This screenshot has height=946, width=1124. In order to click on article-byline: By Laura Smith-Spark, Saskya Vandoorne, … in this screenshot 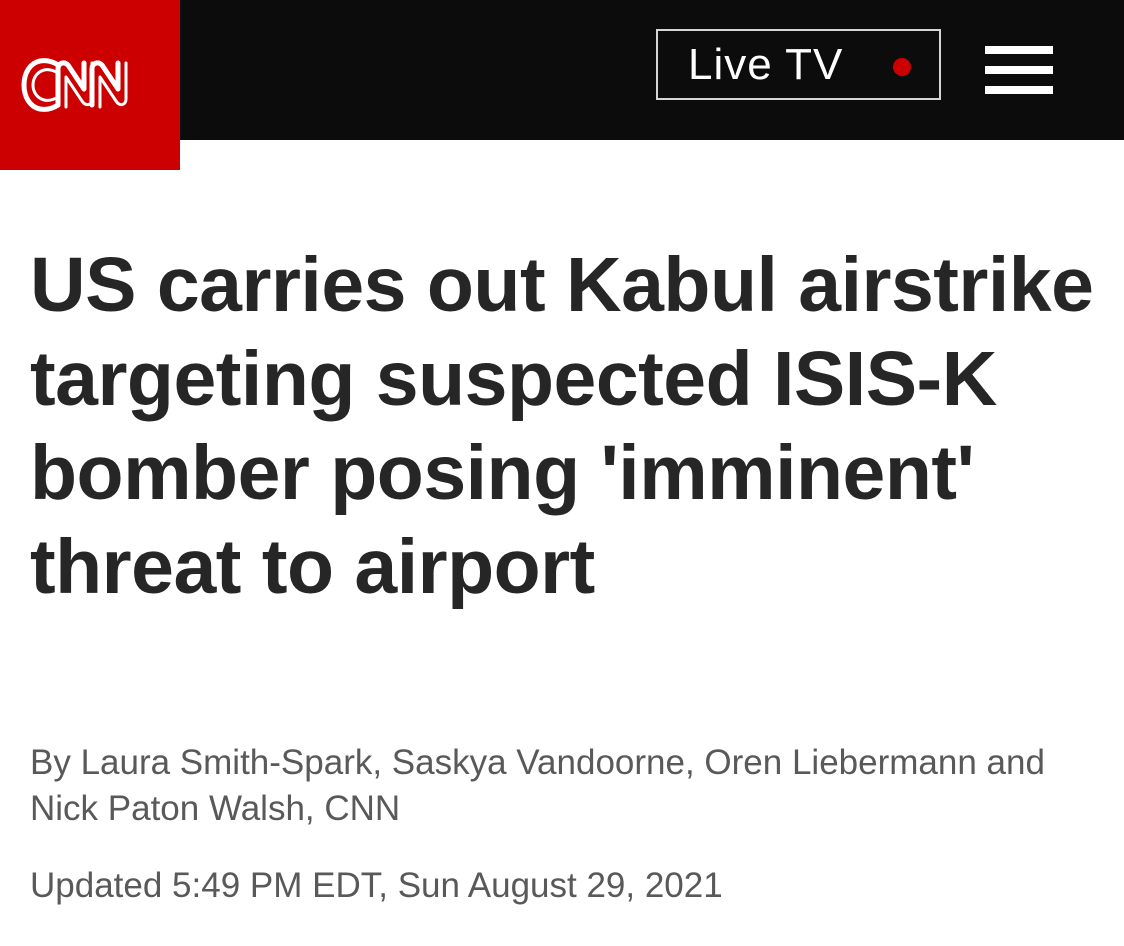, I will do `click(537, 785)`.